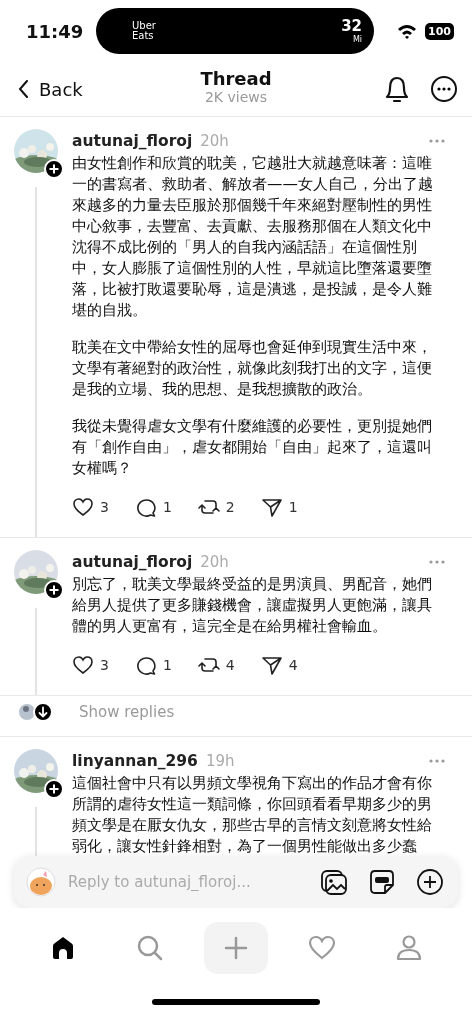  What do you see at coordinates (439, 31) in the screenshot?
I see `battery-icon: 100` at bounding box center [439, 31].